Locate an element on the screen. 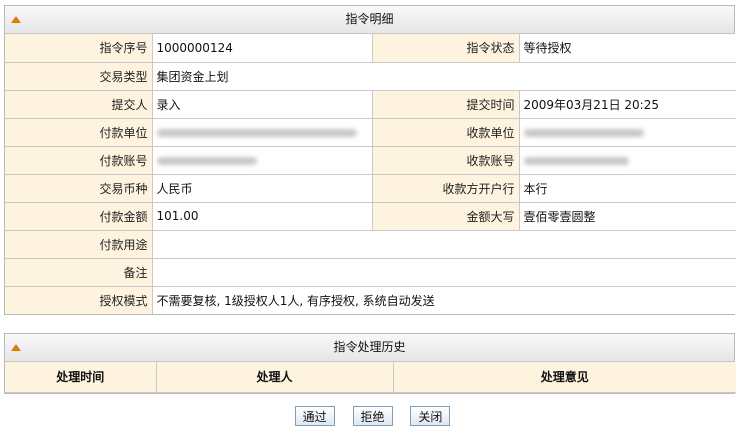 This screenshot has width=745, height=434. field-label: 授权模式 is located at coordinates (79, 299).